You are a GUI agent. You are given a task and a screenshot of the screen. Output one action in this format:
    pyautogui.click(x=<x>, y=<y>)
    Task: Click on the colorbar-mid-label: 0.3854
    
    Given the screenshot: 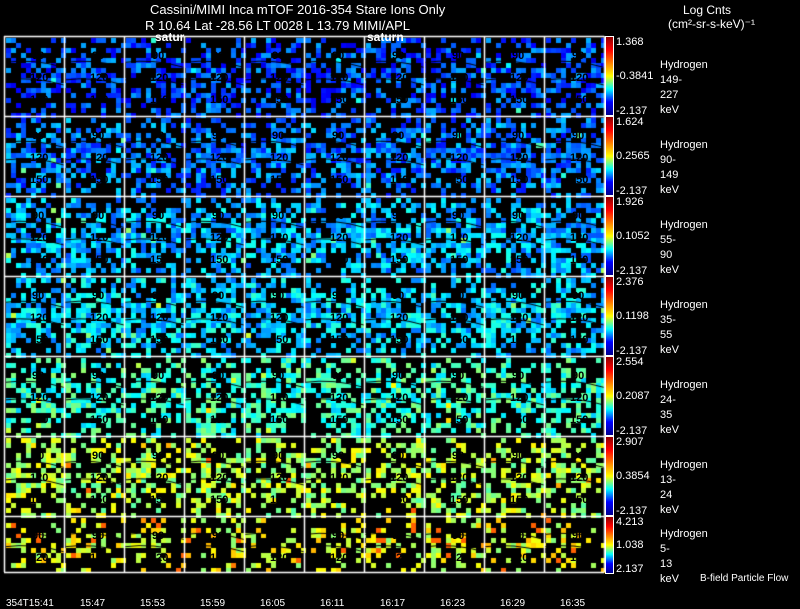 What is the action you would take?
    pyautogui.click(x=633, y=476)
    